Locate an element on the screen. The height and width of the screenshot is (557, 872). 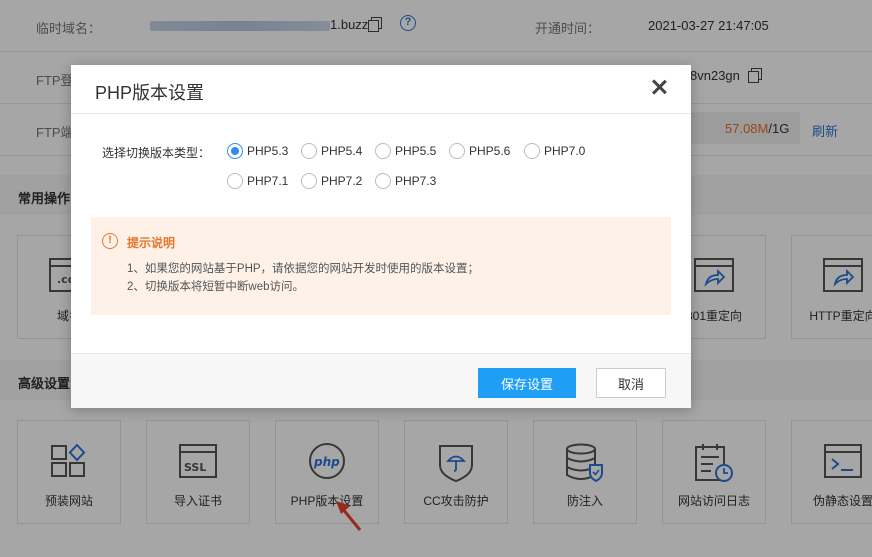
radio-php54: PHP5.4 is located at coordinates (331, 151).